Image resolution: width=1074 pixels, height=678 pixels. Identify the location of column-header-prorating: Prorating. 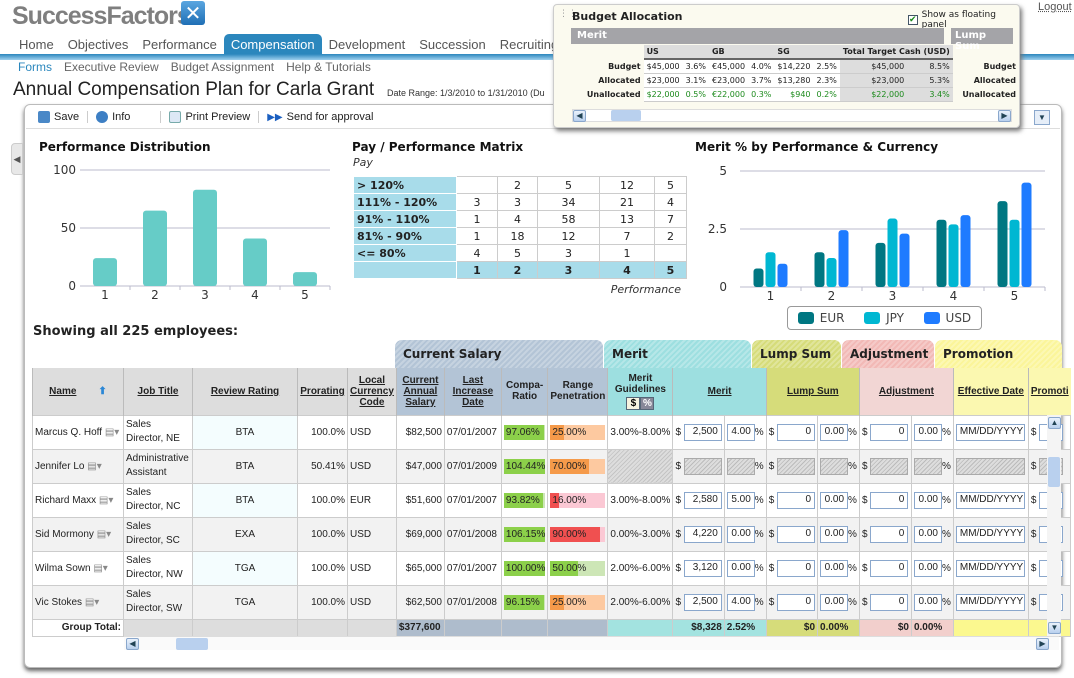
(322, 391).